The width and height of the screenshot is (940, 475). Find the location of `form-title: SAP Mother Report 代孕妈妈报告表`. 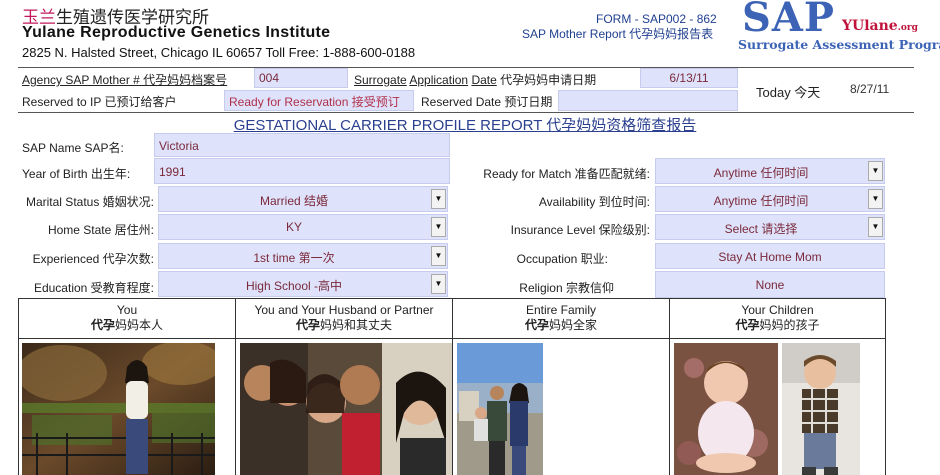

form-title: SAP Mother Report 代孕妈妈报告表 is located at coordinates (618, 34).